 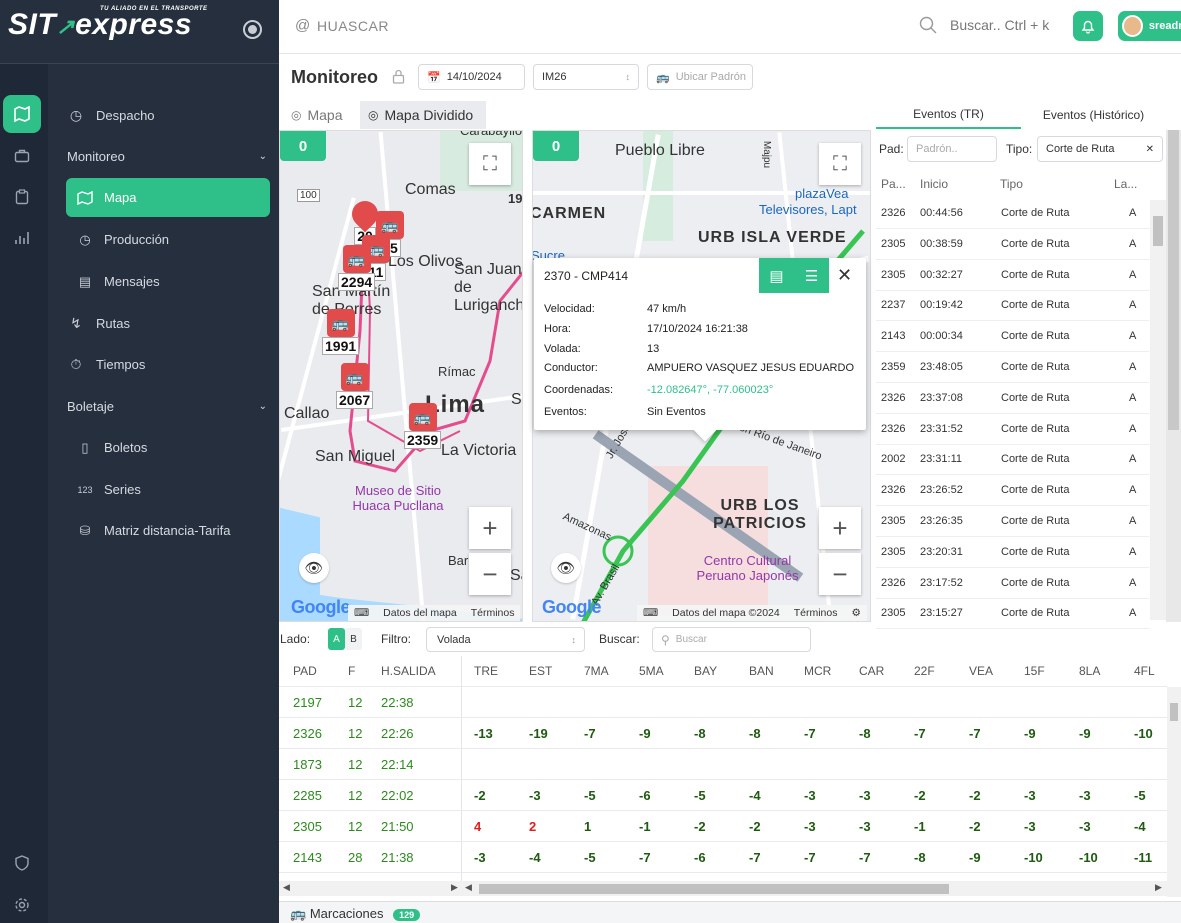 What do you see at coordinates (871, 671) in the screenshot?
I see `column-header: CAR` at bounding box center [871, 671].